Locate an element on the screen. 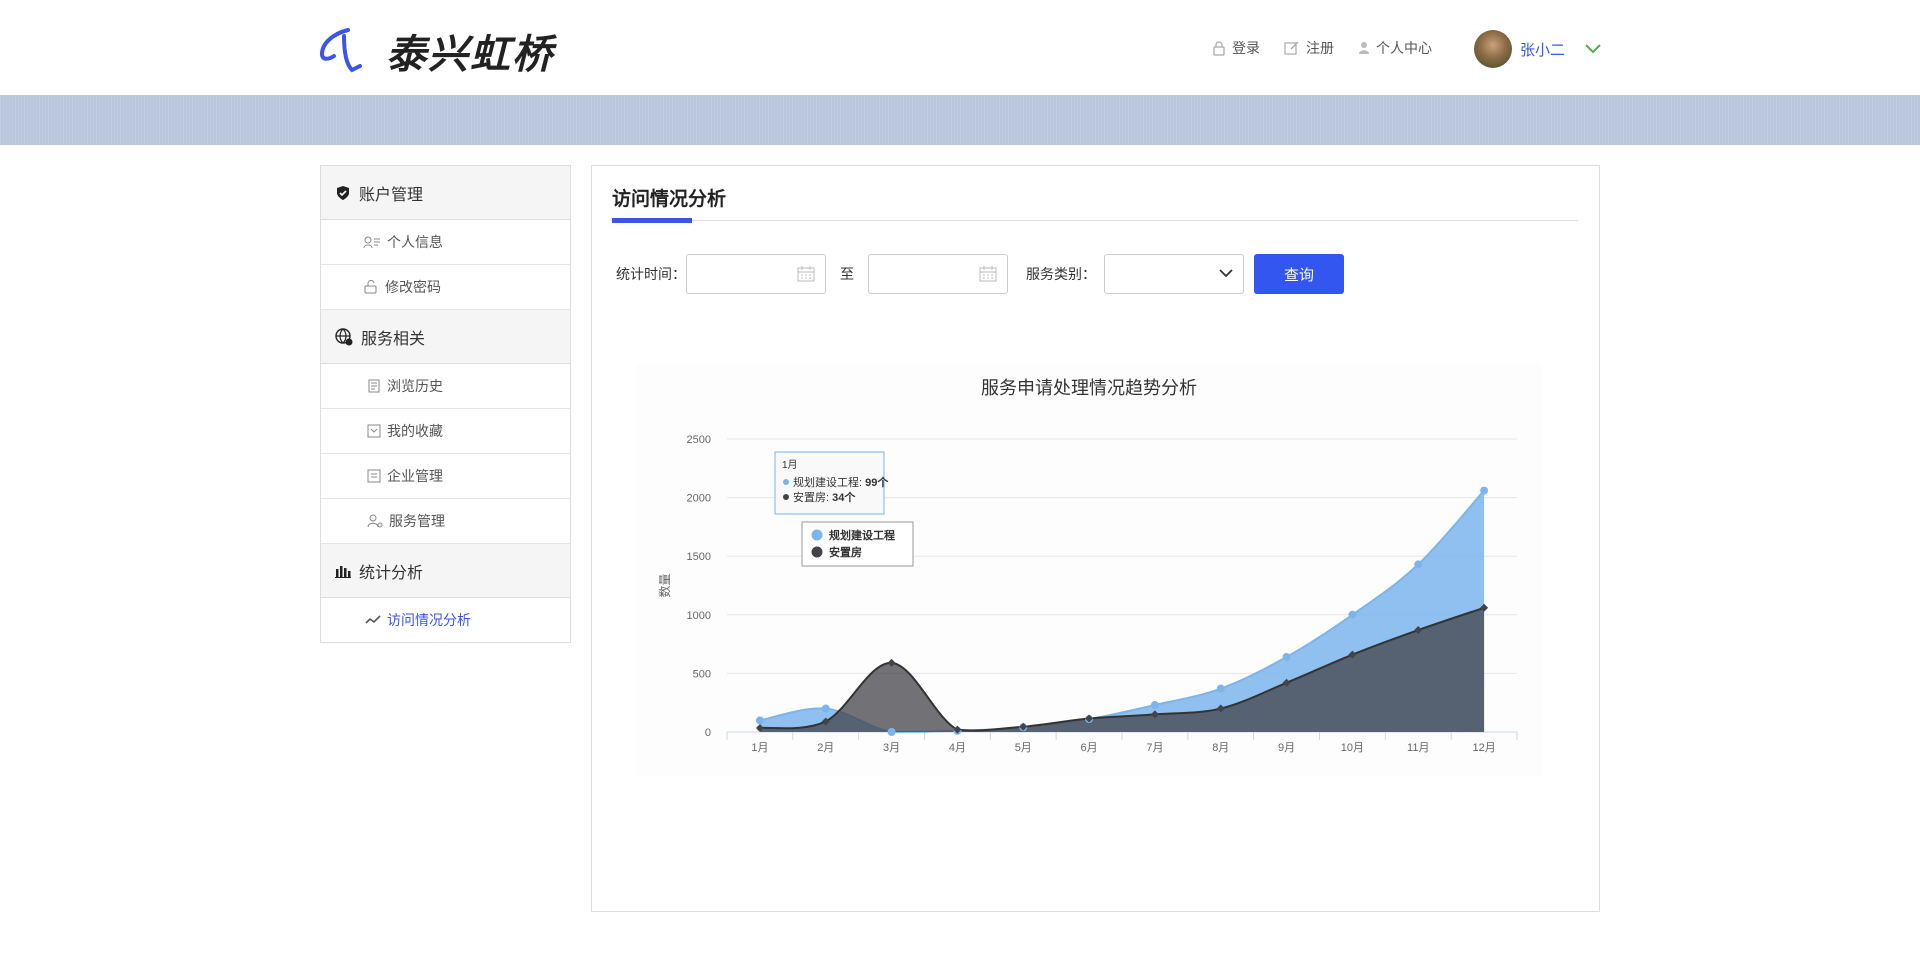  sidebar-item-service-mgmt: 服务管理 is located at coordinates (445, 521).